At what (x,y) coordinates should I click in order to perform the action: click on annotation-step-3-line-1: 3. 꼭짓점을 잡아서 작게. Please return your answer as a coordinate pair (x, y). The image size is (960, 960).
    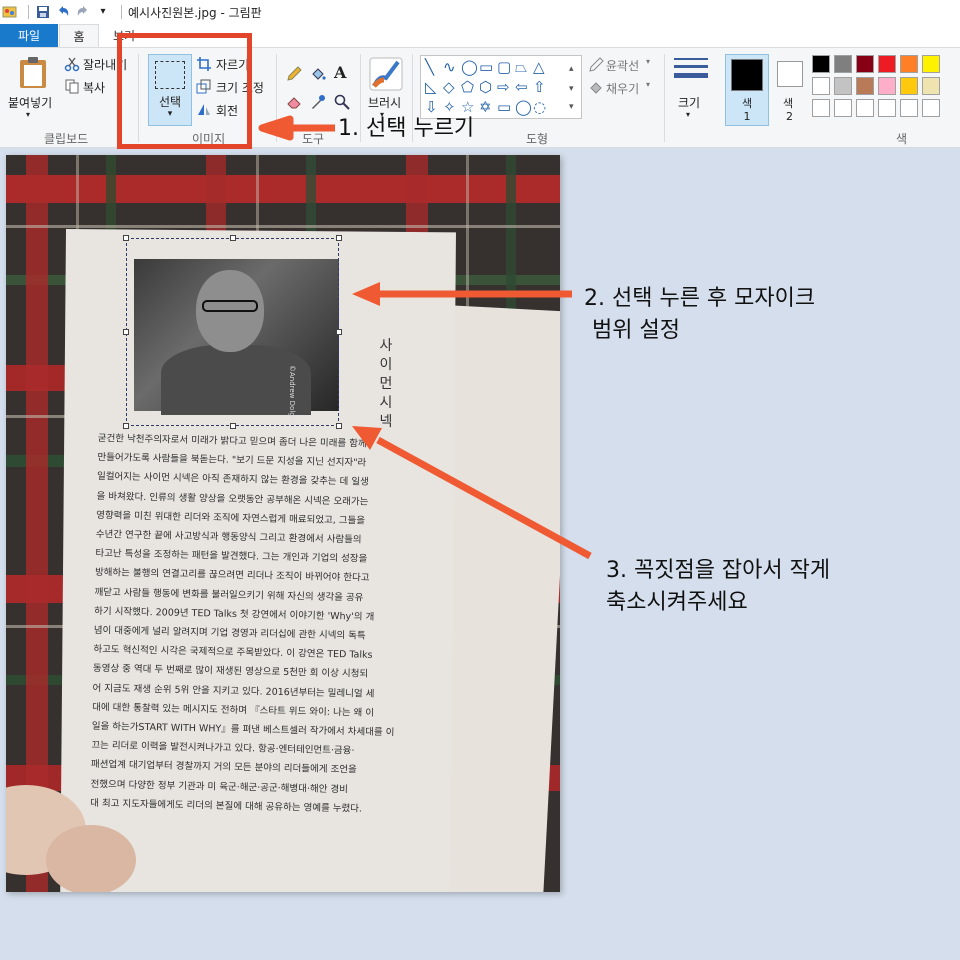
    Looking at the image, I should click on (718, 570).